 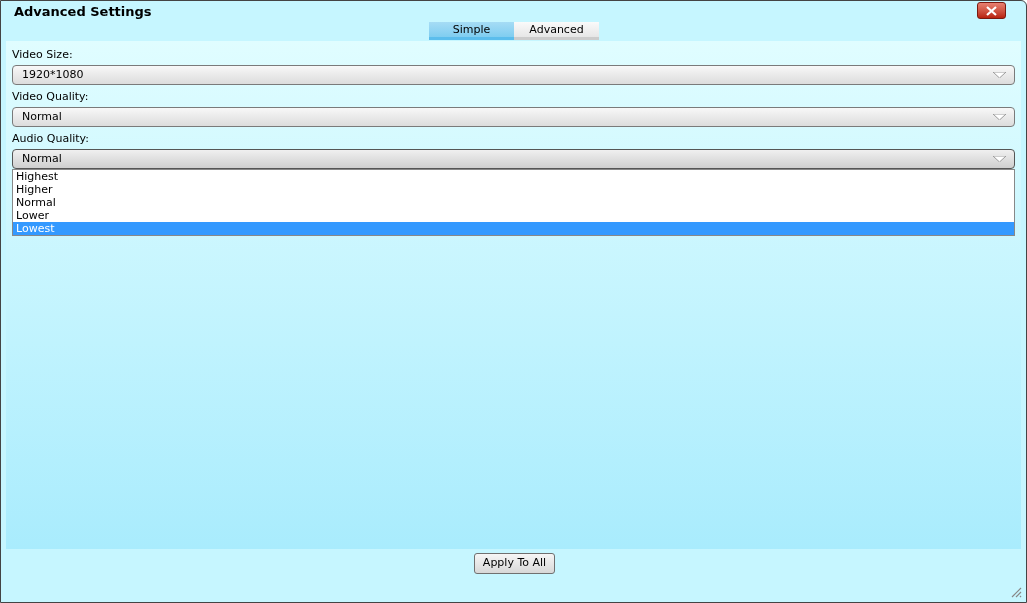 What do you see at coordinates (83, 12) in the screenshot?
I see `window-title: Advanced Settings` at bounding box center [83, 12].